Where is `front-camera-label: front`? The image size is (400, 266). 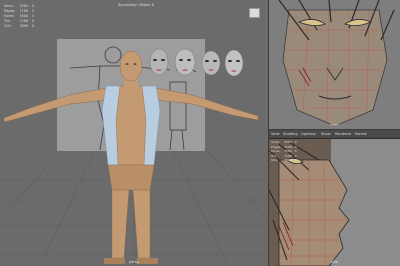 front-camera-label: front is located at coordinates (334, 125).